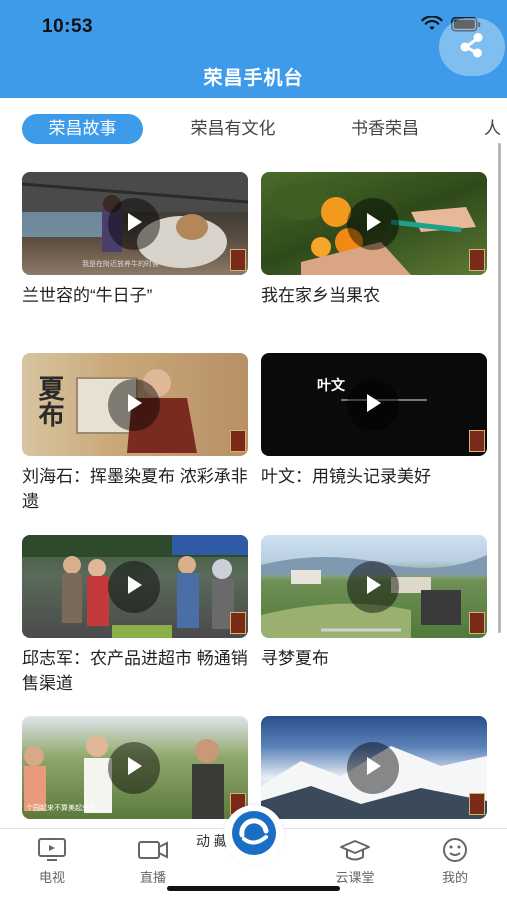 This screenshot has width=507, height=900. What do you see at coordinates (61, 808) in the screenshot?
I see `subtitle-caption: 个园起来不算美起来舍` at bounding box center [61, 808].